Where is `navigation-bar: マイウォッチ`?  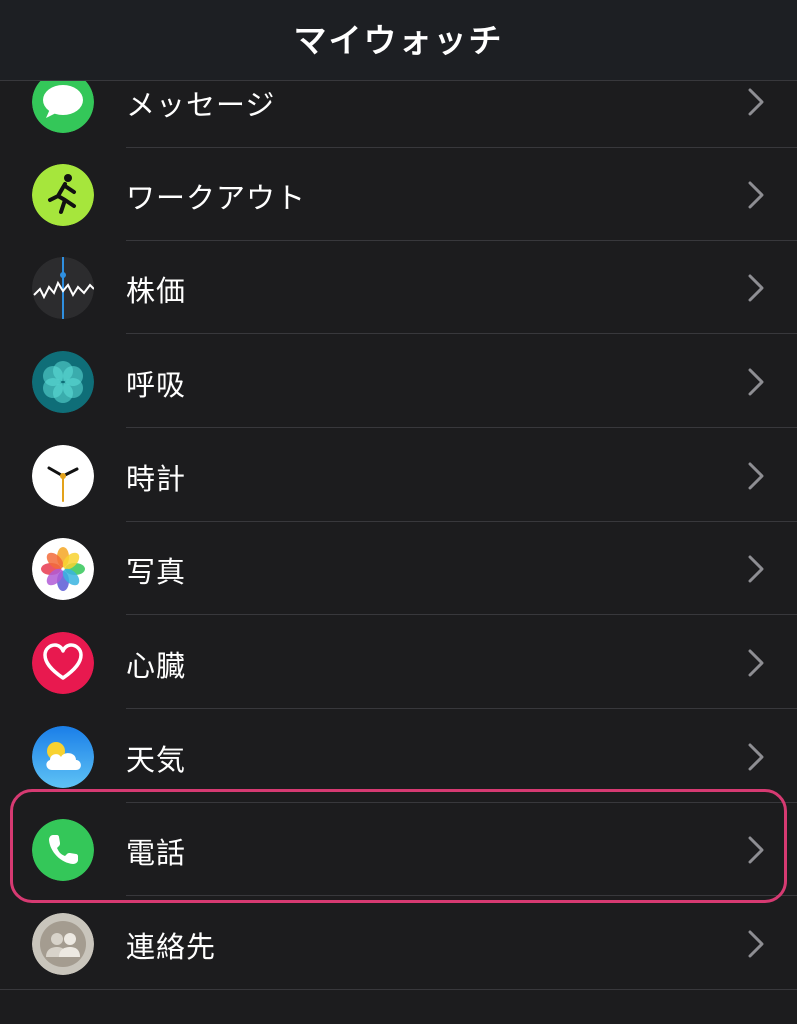 navigation-bar: マイウォッチ is located at coordinates (398, 40).